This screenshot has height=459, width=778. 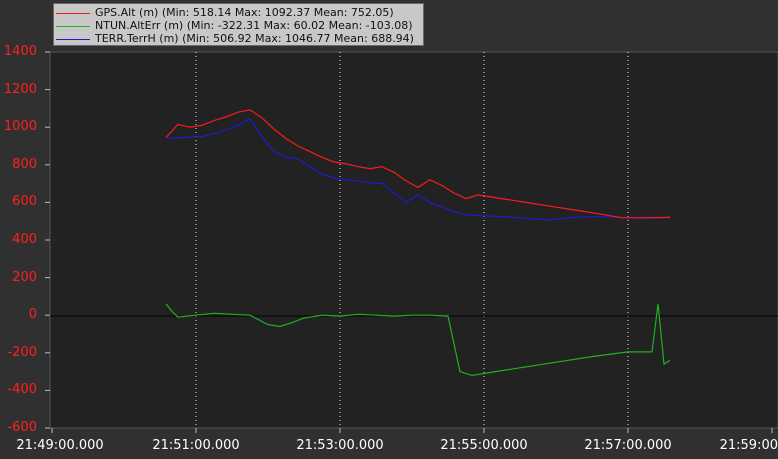 What do you see at coordinates (22, 427) in the screenshot?
I see `y-tick-label: -600` at bounding box center [22, 427].